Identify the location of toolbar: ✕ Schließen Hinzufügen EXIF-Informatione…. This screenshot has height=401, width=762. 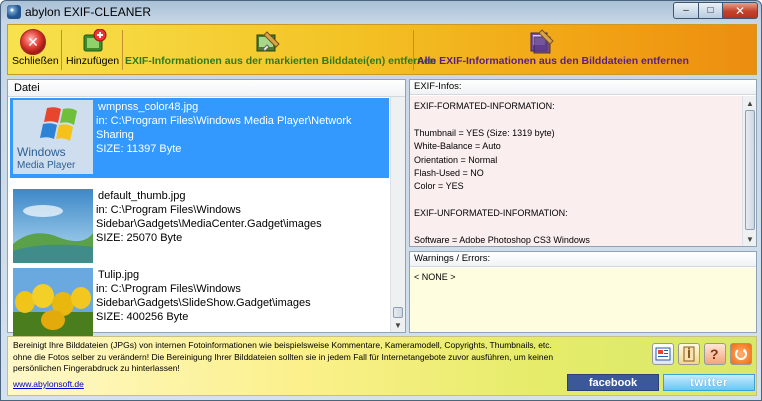
(382, 49).